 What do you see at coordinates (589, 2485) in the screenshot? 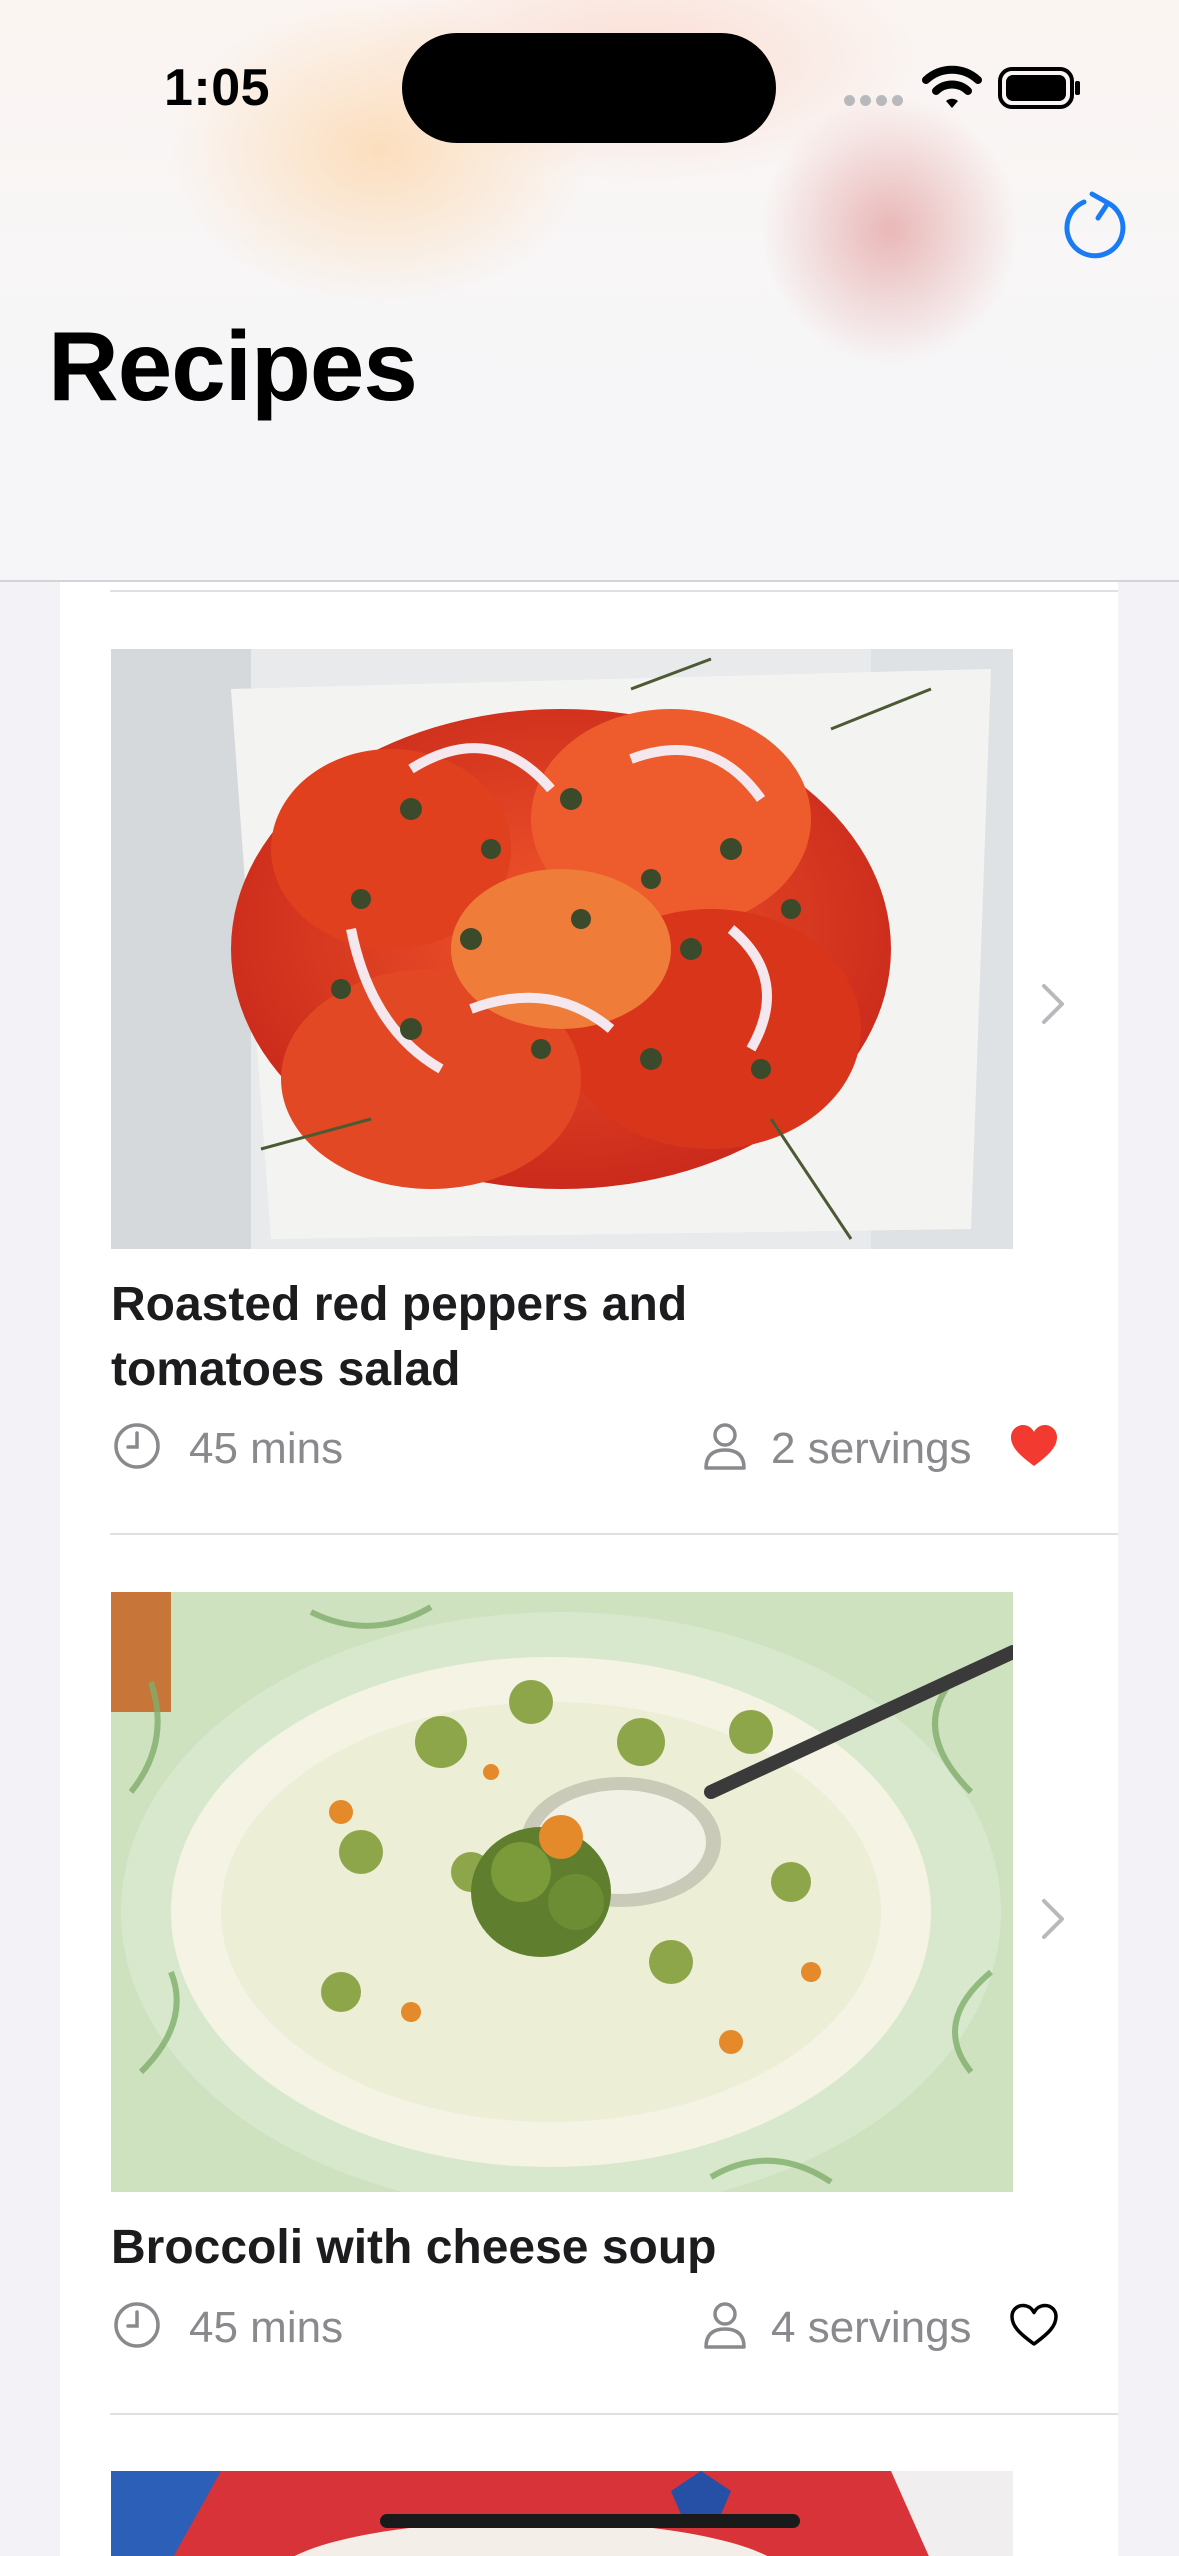
I see `recipe-row` at bounding box center [589, 2485].